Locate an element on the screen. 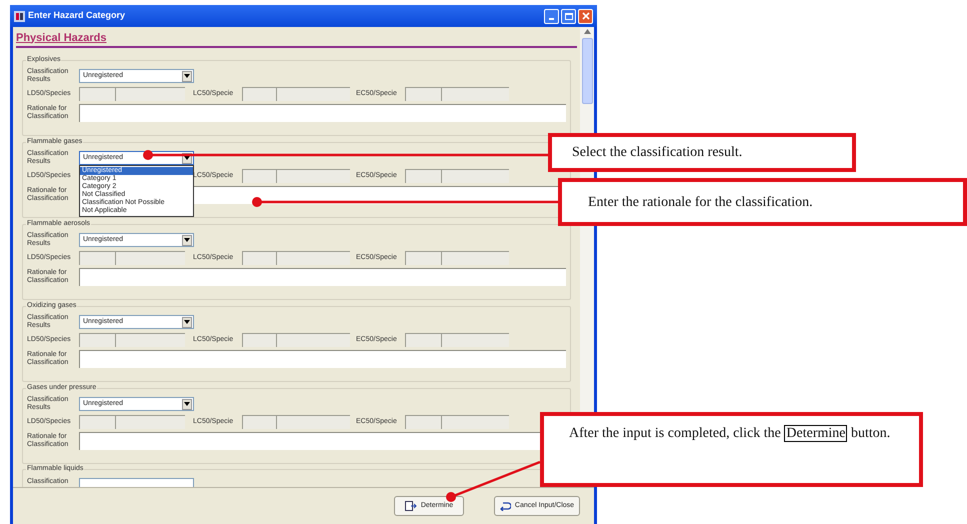 This screenshot has height=524, width=967. return-arrow-icon is located at coordinates (505, 506).